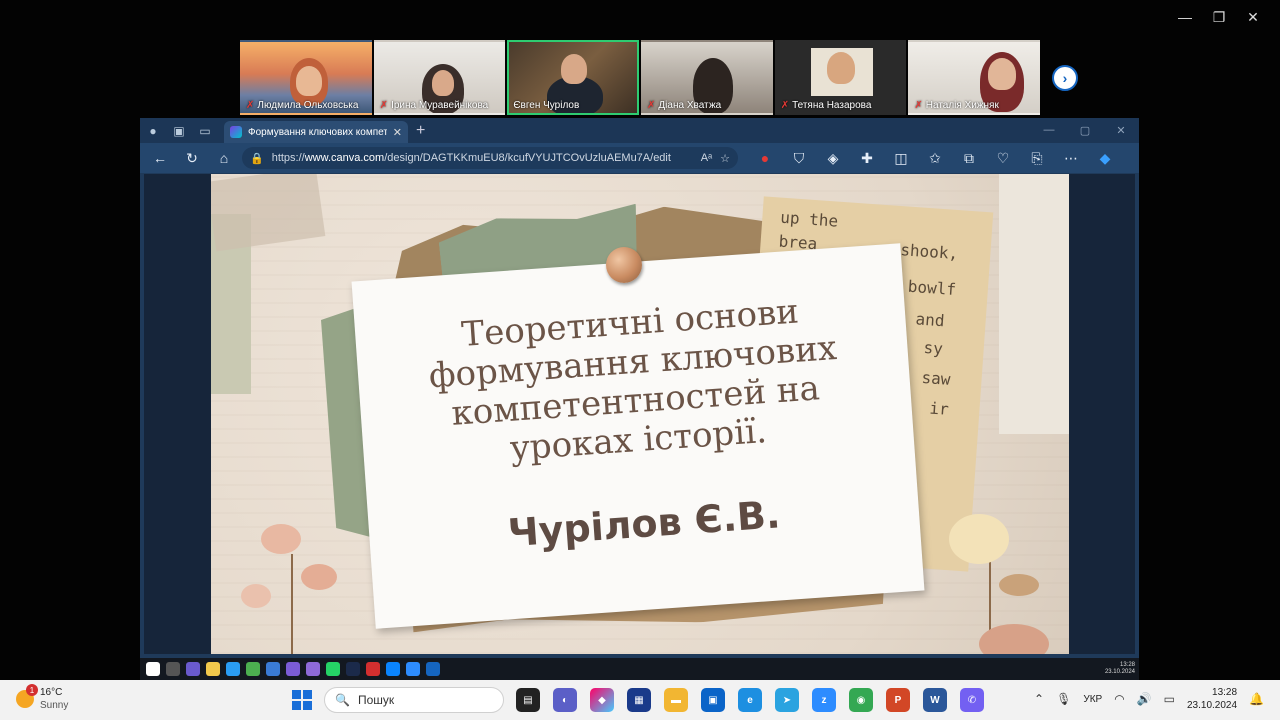 This screenshot has width=1280, height=720. Describe the element at coordinates (51, 692) in the screenshot. I see `weather-temp: 16°C` at that location.